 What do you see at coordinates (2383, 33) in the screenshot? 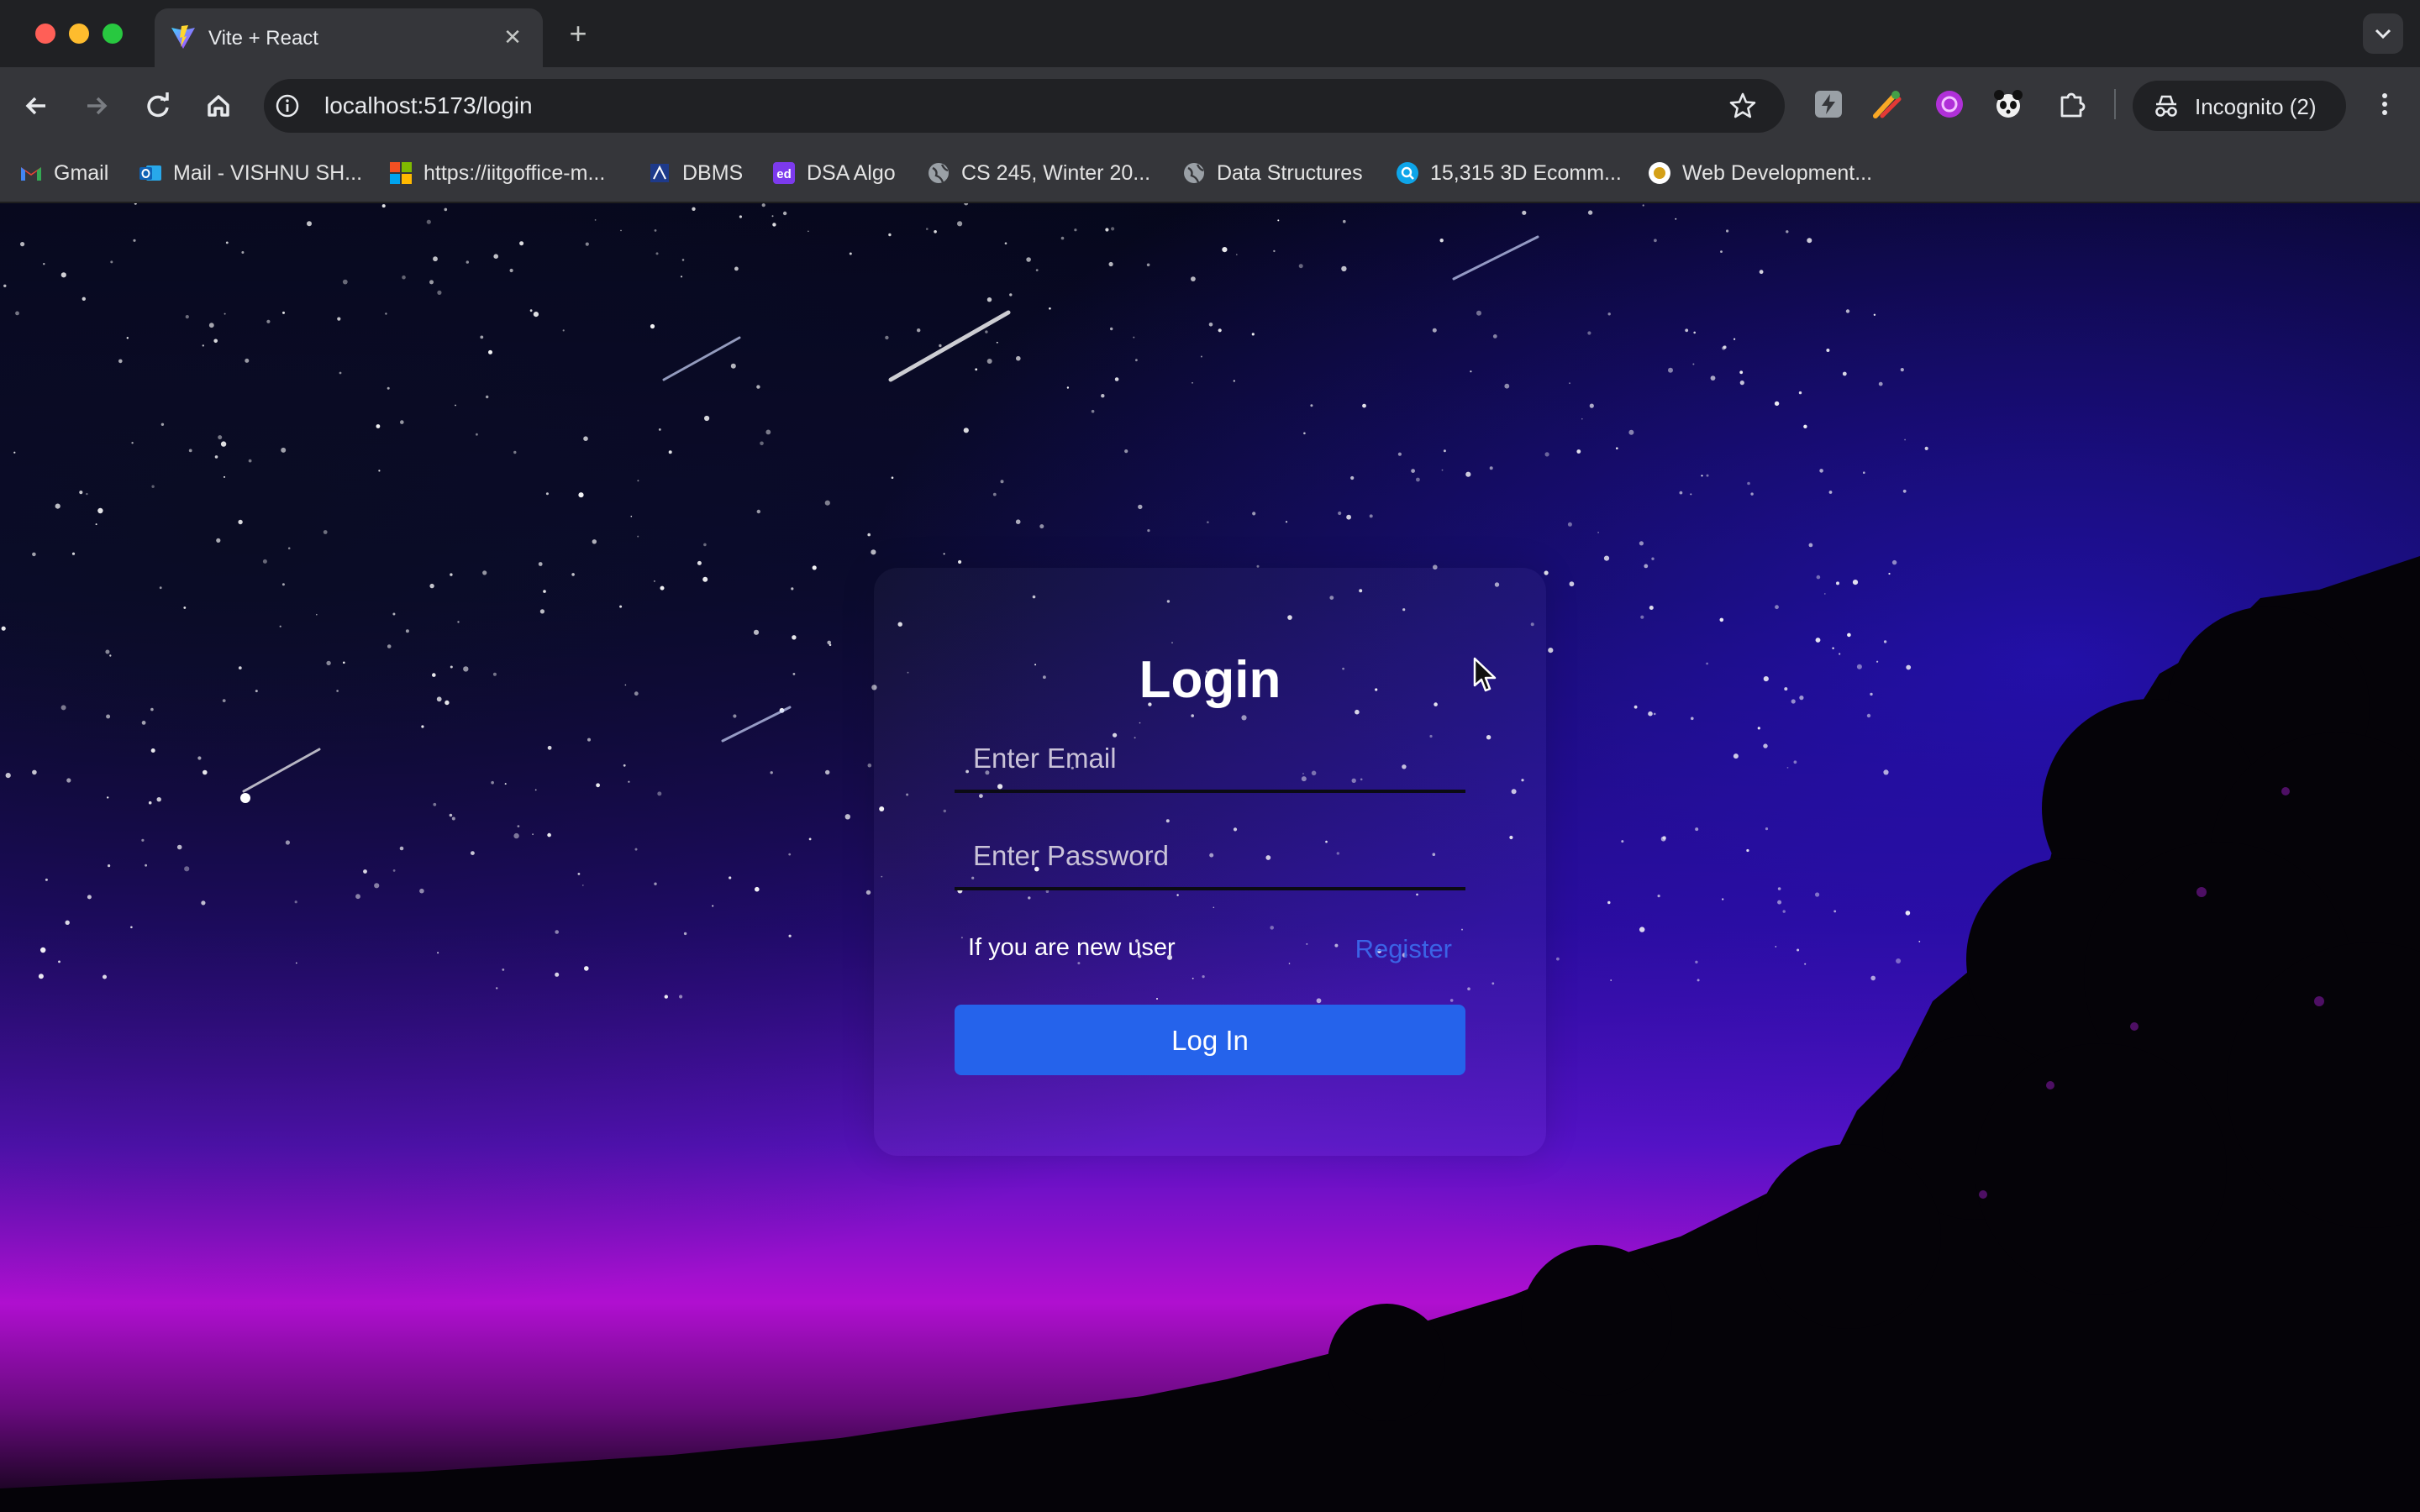
I see `tab-search-button` at bounding box center [2383, 33].